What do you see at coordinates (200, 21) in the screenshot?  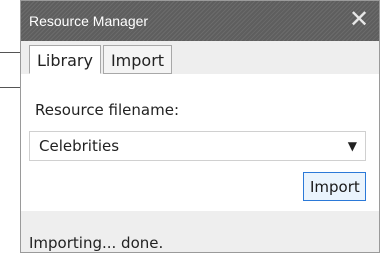 I see `title-bar: Resource Manager ✕` at bounding box center [200, 21].